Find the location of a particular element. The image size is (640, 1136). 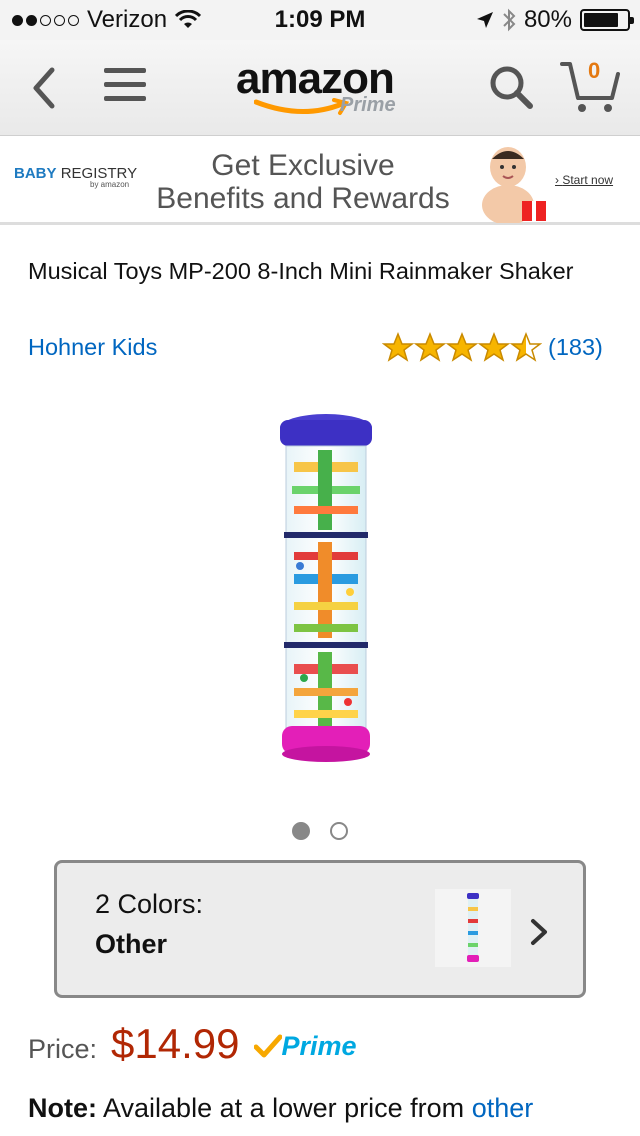

status-right: 80% is located at coordinates (555, 20).